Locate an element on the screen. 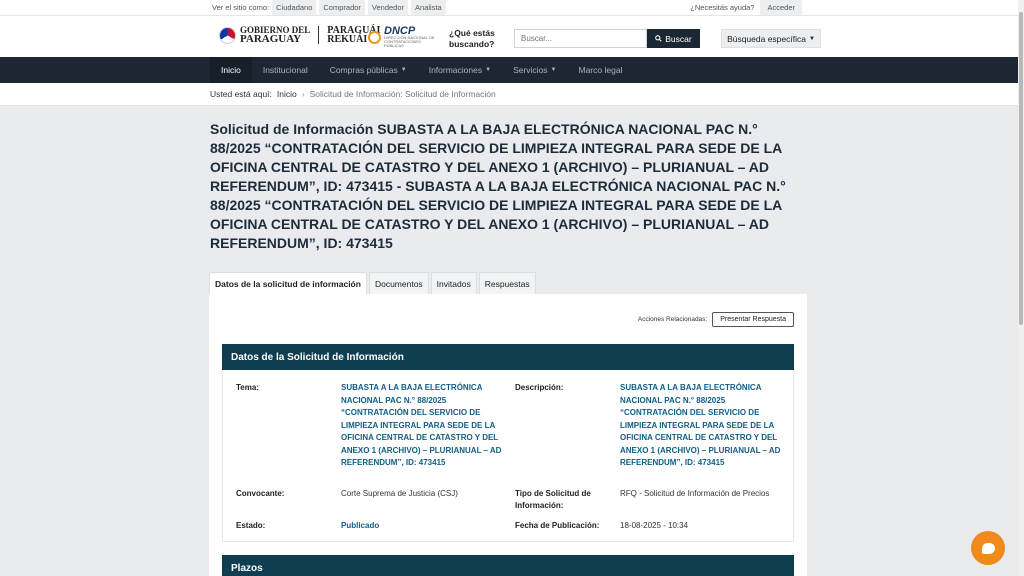 Image resolution: width=1024 pixels, height=576 pixels. search-button: Buscar is located at coordinates (673, 38).